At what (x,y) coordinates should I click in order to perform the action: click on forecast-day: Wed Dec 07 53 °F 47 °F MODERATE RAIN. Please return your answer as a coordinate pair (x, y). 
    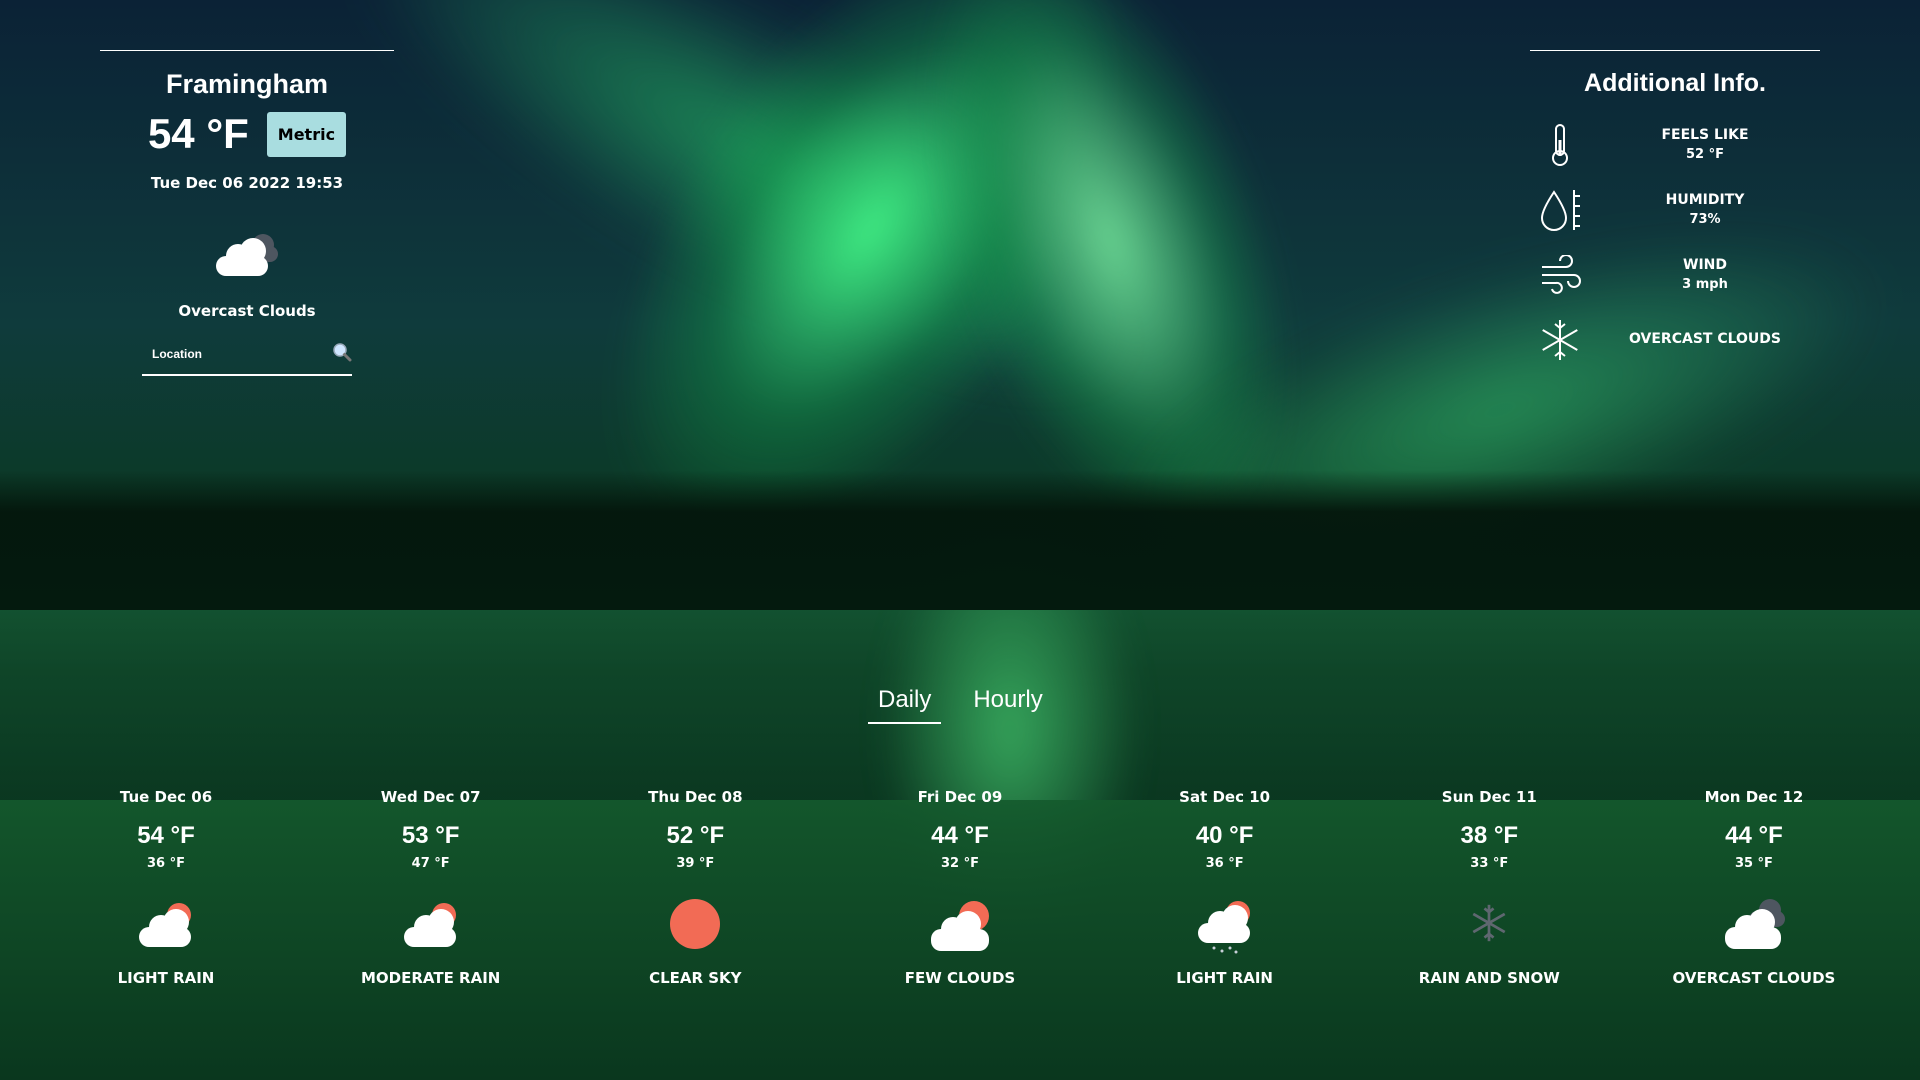
    Looking at the image, I should click on (431, 887).